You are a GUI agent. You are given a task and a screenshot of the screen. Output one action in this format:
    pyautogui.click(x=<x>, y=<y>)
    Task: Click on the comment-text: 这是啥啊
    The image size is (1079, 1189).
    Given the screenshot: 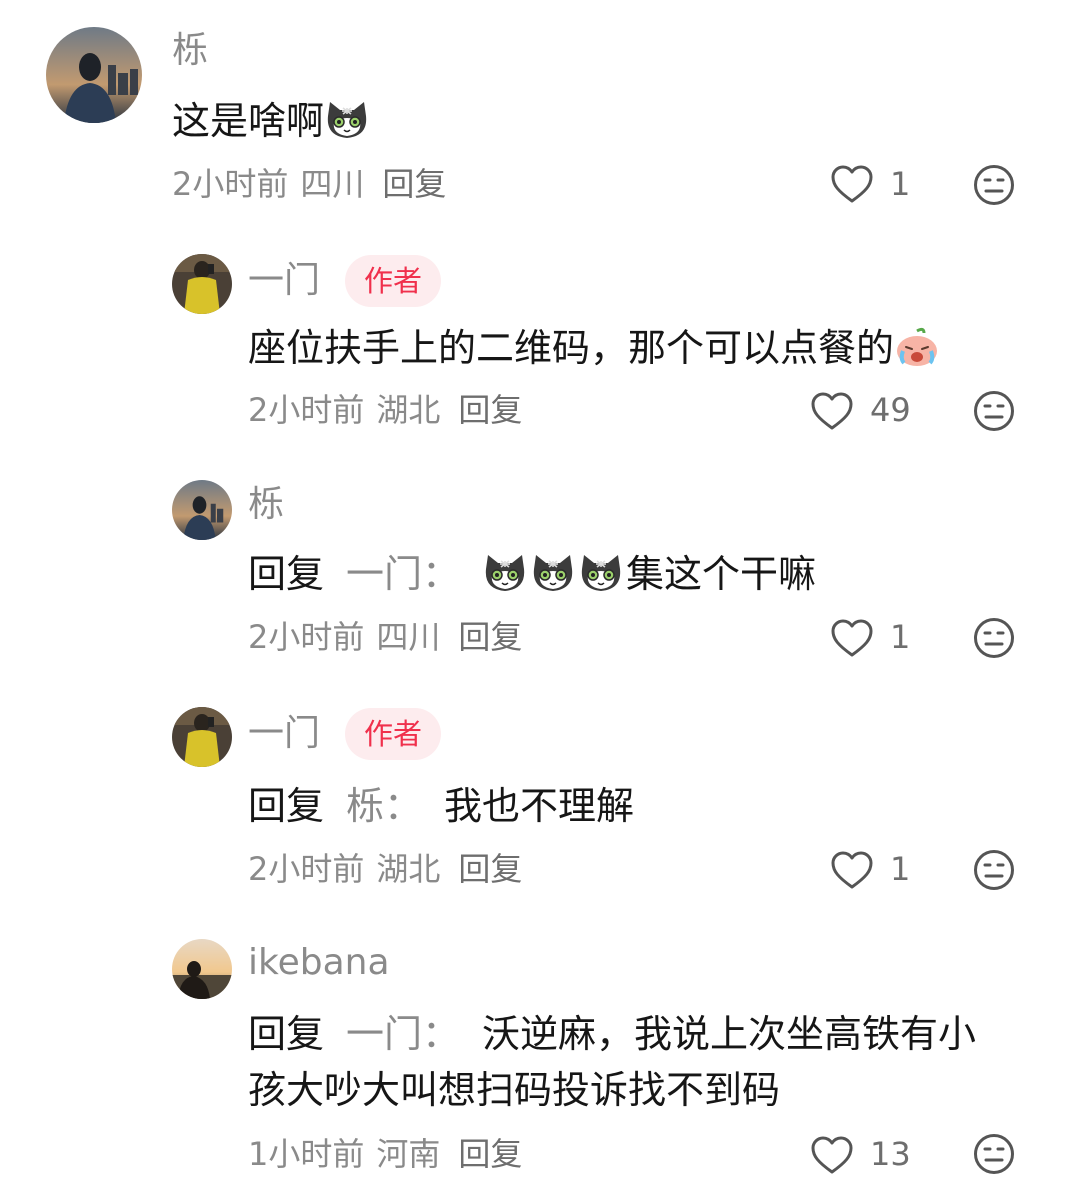 What is the action you would take?
    pyautogui.click(x=272, y=121)
    